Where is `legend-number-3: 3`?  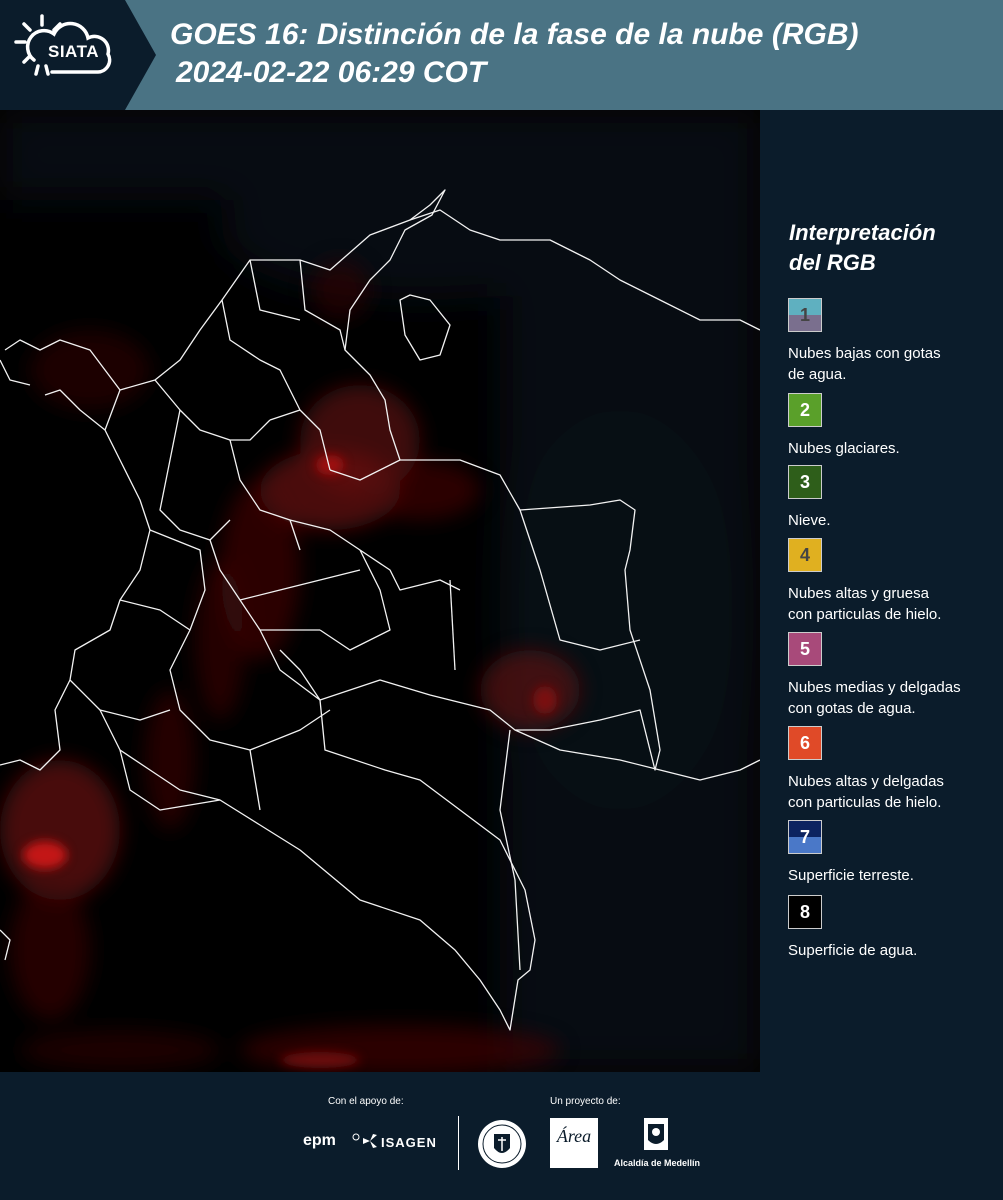 legend-number-3: 3 is located at coordinates (804, 482).